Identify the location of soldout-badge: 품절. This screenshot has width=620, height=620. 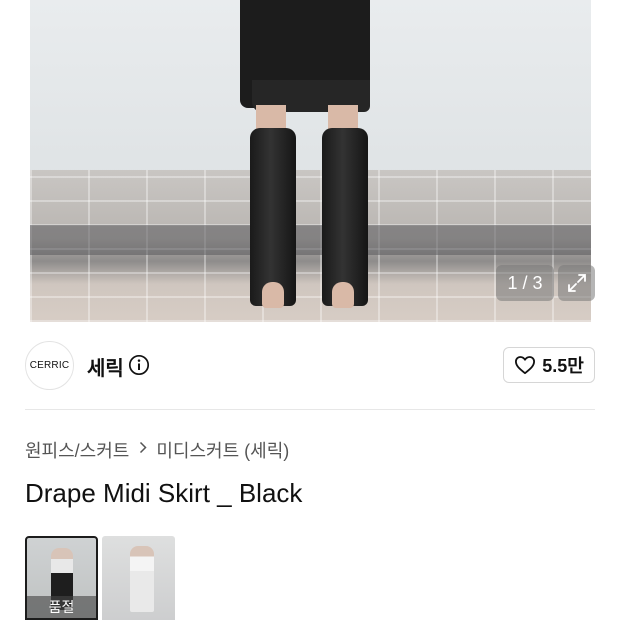
(61, 607).